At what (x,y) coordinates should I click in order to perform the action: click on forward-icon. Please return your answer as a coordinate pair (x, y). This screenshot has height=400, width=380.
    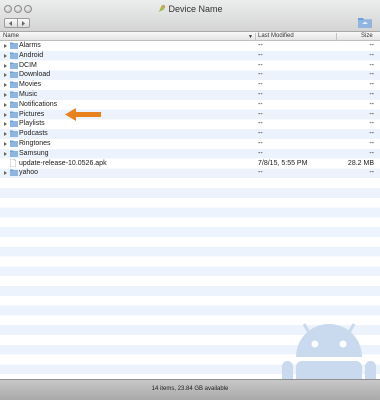
    Looking at the image, I should click on (23, 23).